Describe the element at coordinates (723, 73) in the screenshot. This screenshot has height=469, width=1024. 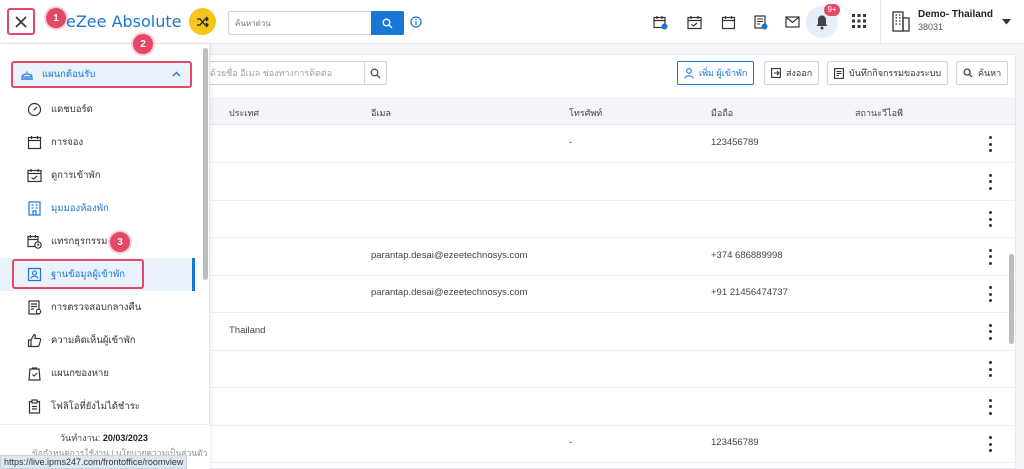
I see `add-guest-label: เพิ่ม ผู้เข้าพัก` at that location.